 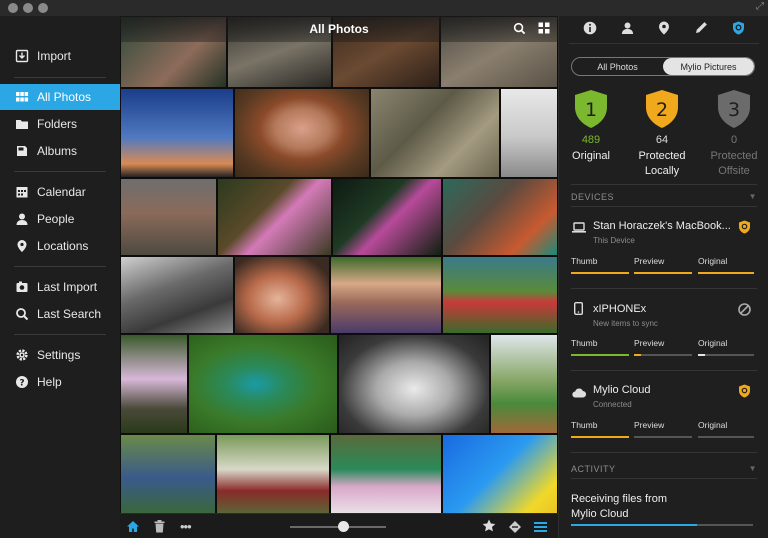 I want to click on star-icon, so click(x=489, y=528).